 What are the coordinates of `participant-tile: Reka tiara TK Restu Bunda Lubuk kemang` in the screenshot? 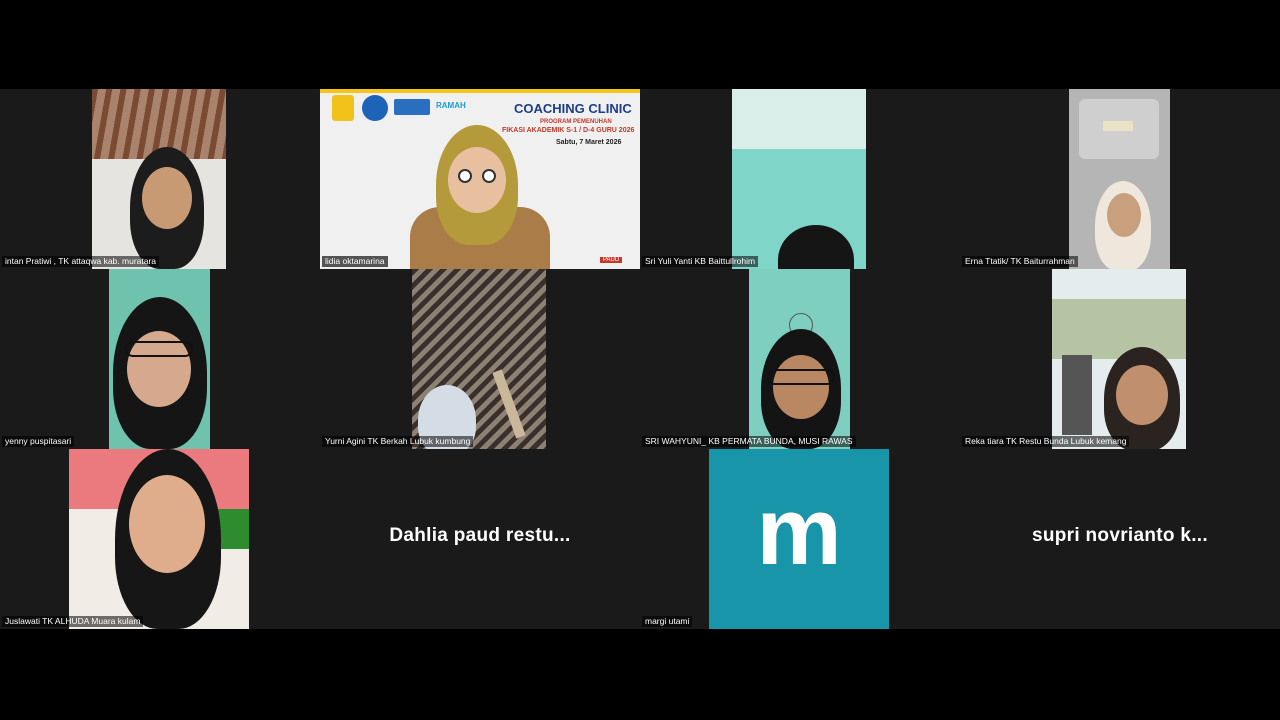 It's located at (1120, 359).